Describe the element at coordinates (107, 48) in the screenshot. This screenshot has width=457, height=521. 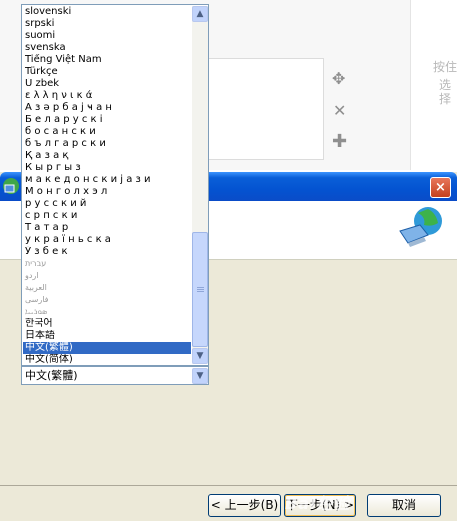
I see `language-option: svenska` at that location.